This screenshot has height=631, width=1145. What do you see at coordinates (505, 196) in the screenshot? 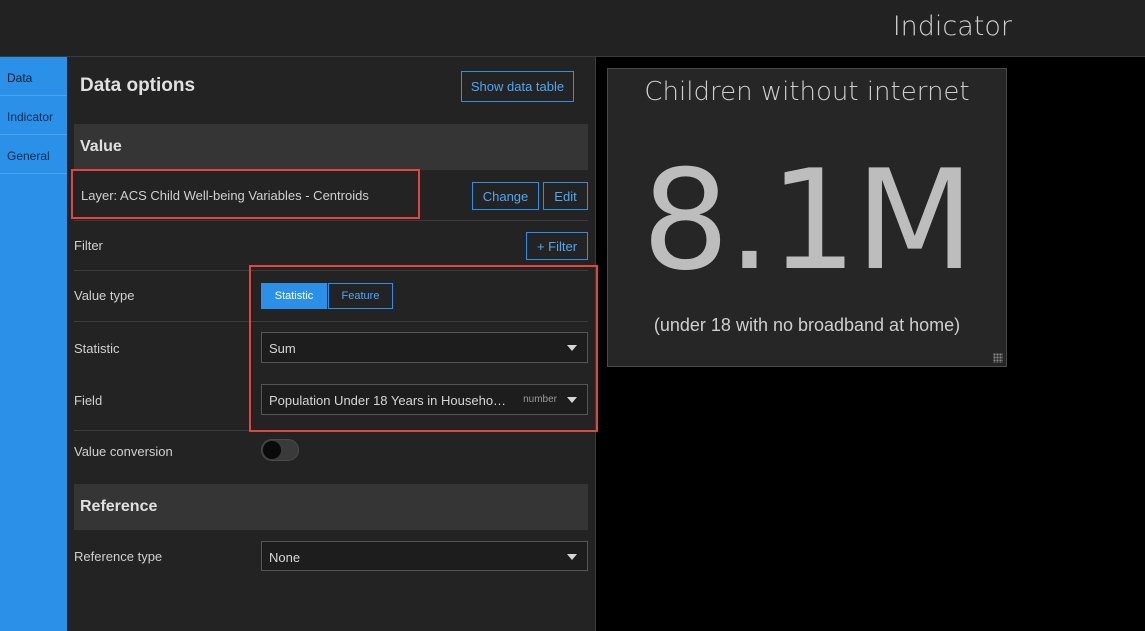
I see `change-layer-button: Change` at bounding box center [505, 196].